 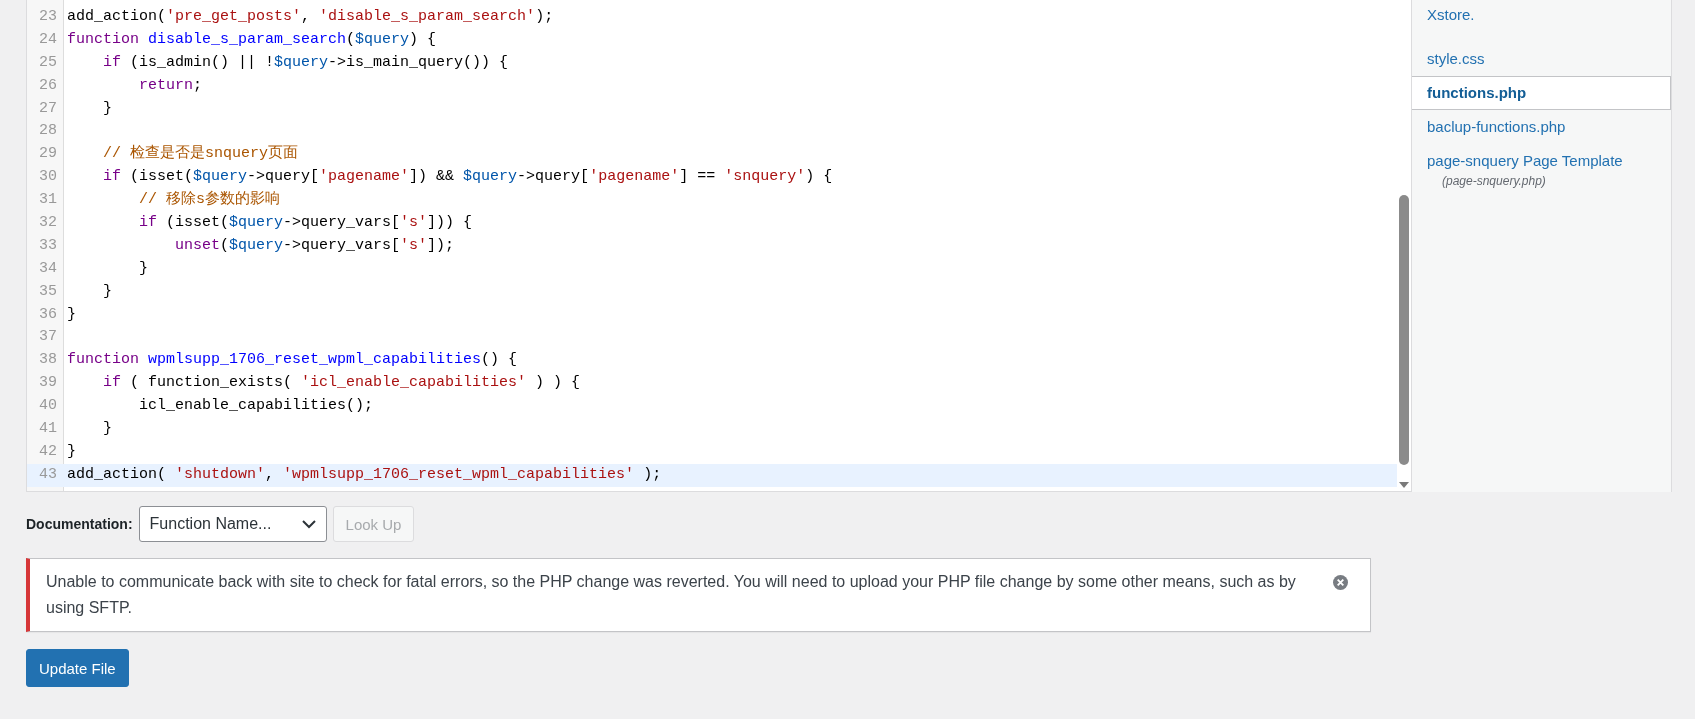 What do you see at coordinates (48, 17) in the screenshot?
I see `line-number: 23` at bounding box center [48, 17].